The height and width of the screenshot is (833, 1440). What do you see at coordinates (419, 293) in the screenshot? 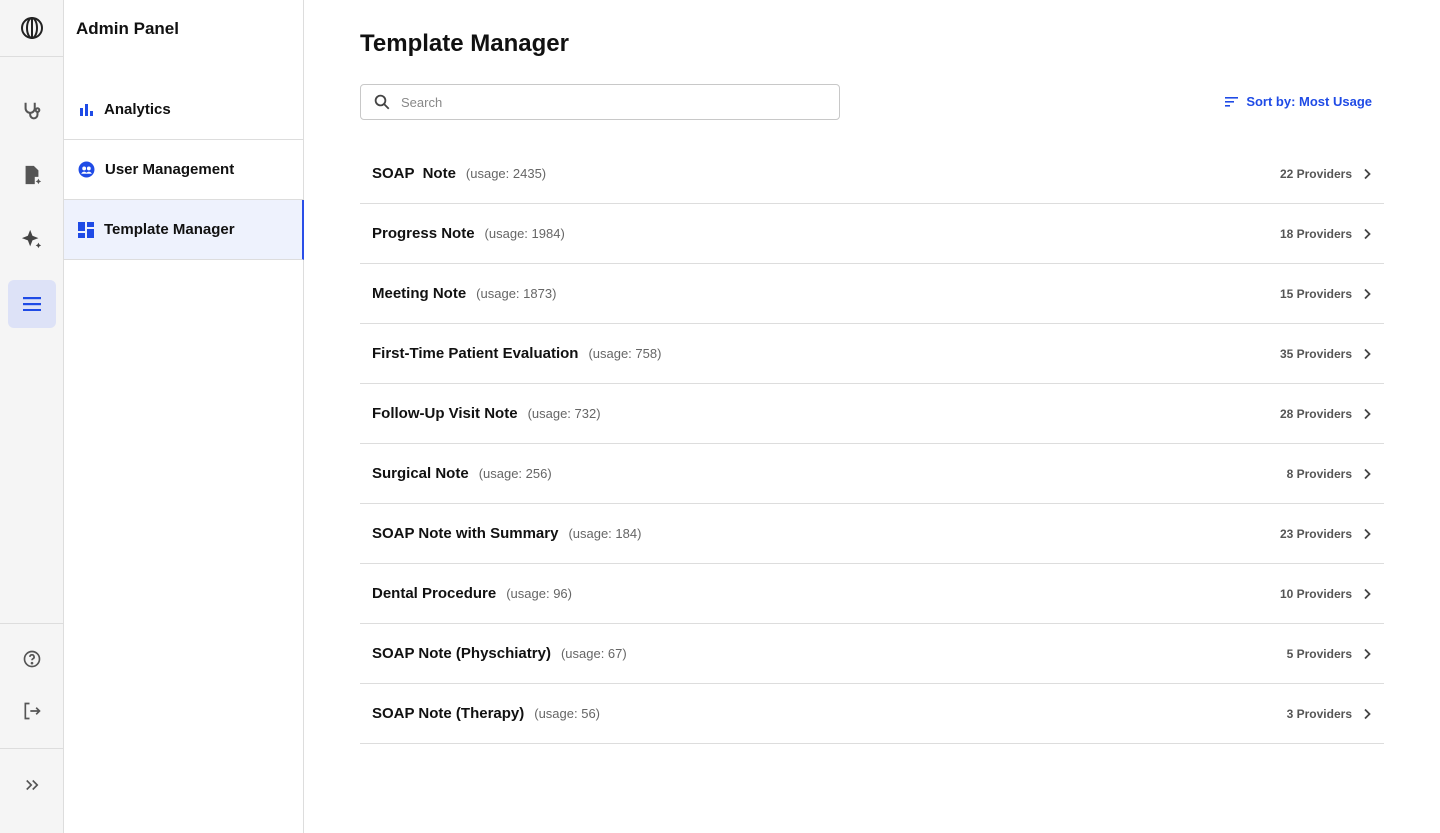
I see `template-name: Meeting Note` at bounding box center [419, 293].